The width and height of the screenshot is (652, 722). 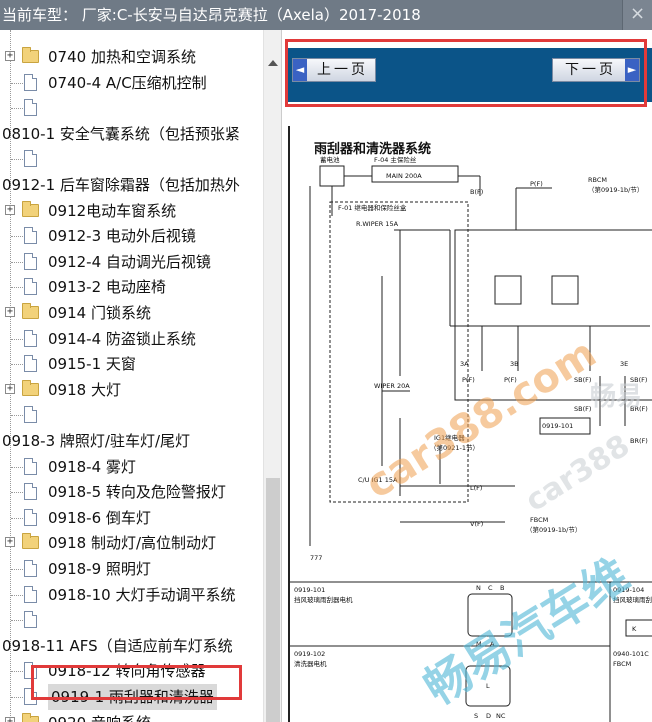 What do you see at coordinates (121, 185) in the screenshot?
I see `tree-item-label: 0912-1 后车窗除霜器（包括加热外` at bounding box center [121, 185].